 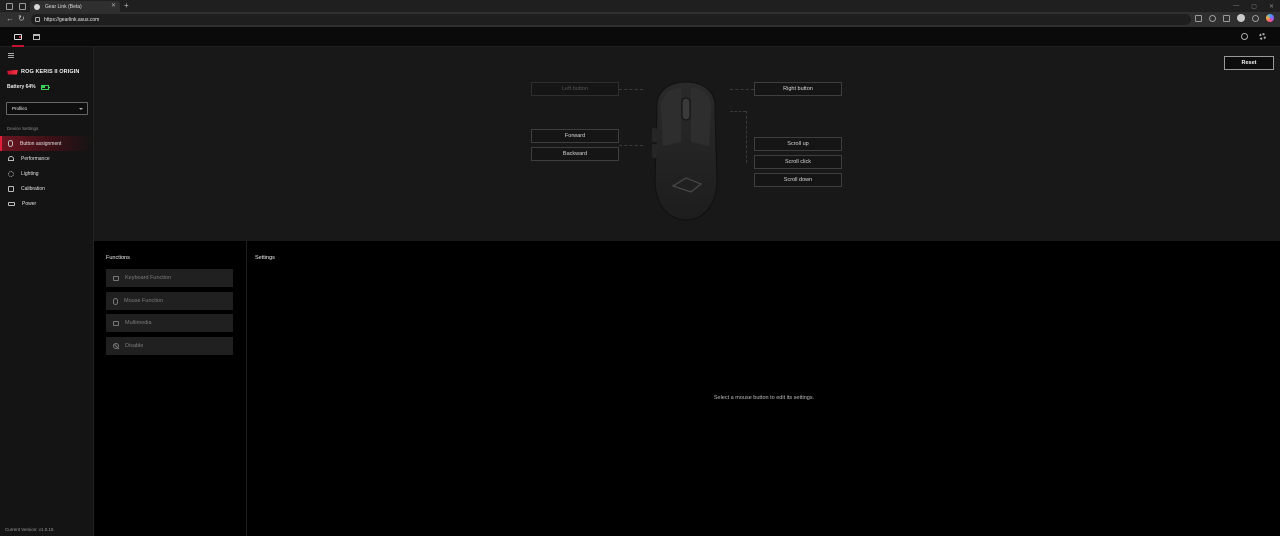 What do you see at coordinates (20, 108) in the screenshot?
I see `profile-value: Profile1` at bounding box center [20, 108].